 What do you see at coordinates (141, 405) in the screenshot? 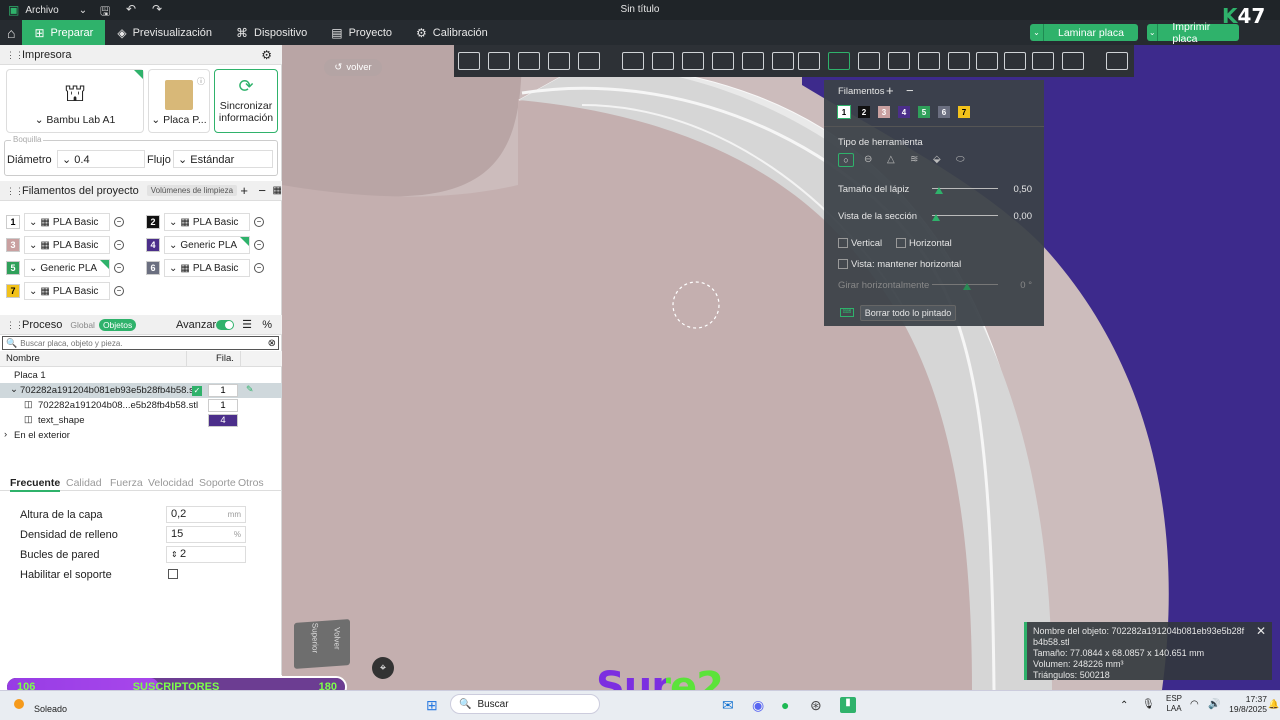
I see `tree-row: ◫ 702282a191204b08...e5b28fb4b58.stl 1` at bounding box center [141, 405].